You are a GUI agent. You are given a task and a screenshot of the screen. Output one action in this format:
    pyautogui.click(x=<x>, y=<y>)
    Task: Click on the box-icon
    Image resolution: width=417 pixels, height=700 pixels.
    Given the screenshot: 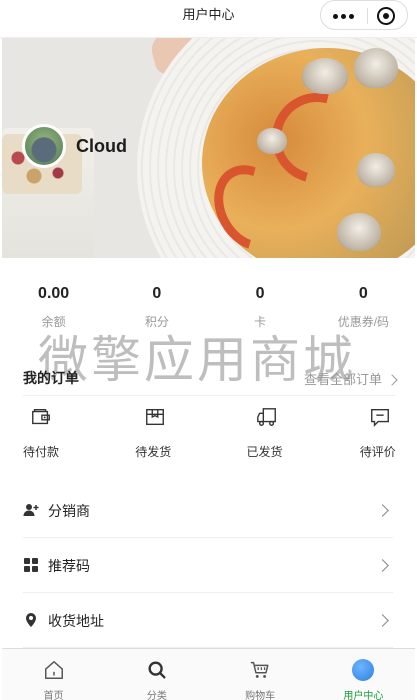 What is the action you would take?
    pyautogui.click(x=155, y=417)
    